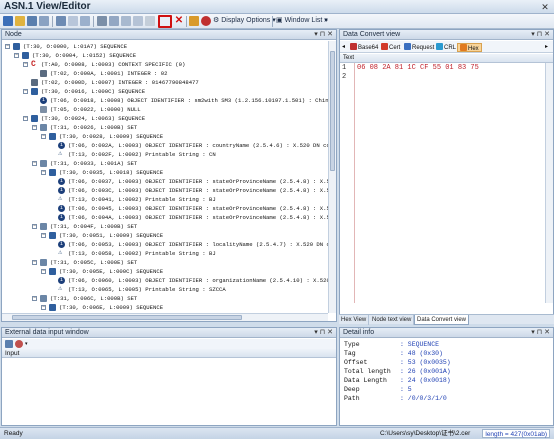  What do you see at coordinates (109, 73) in the screenshot?
I see `tree-node-label: (T:02, O:000A, L:0001) INTEGER : 02` at bounding box center [109, 73].